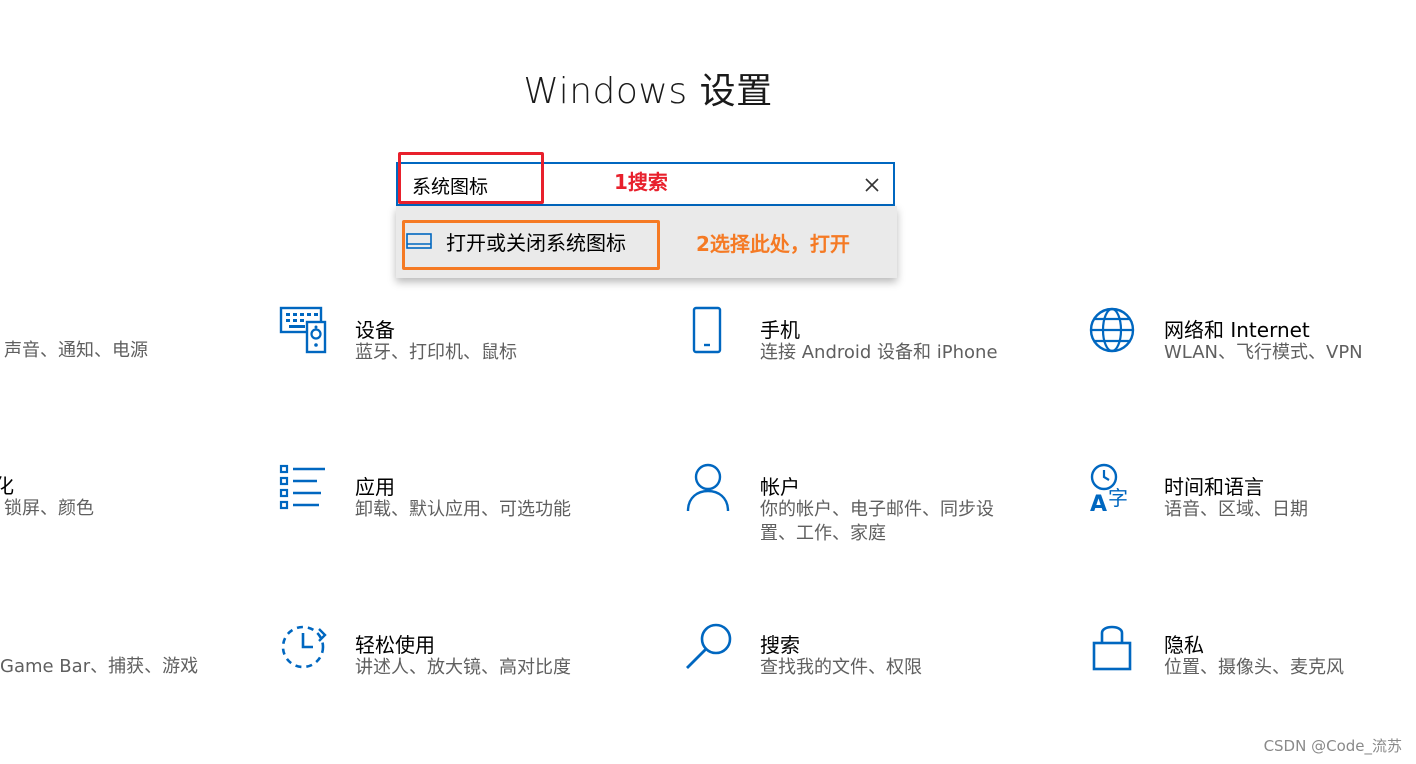  Describe the element at coordinates (1112, 330) in the screenshot. I see `globe-icon` at that location.